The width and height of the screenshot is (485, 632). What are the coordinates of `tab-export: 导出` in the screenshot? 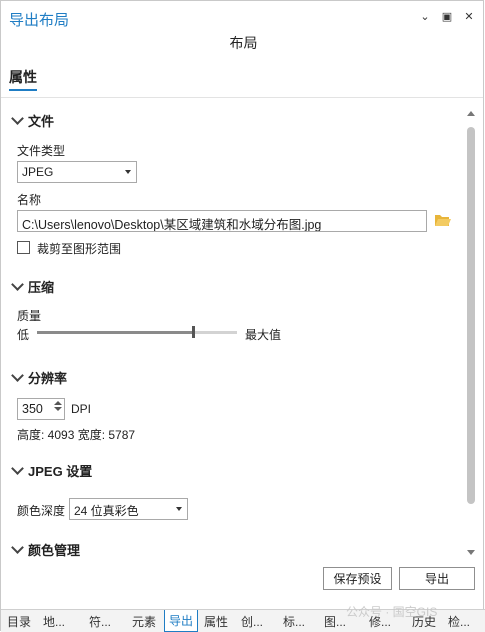 It's located at (181, 621).